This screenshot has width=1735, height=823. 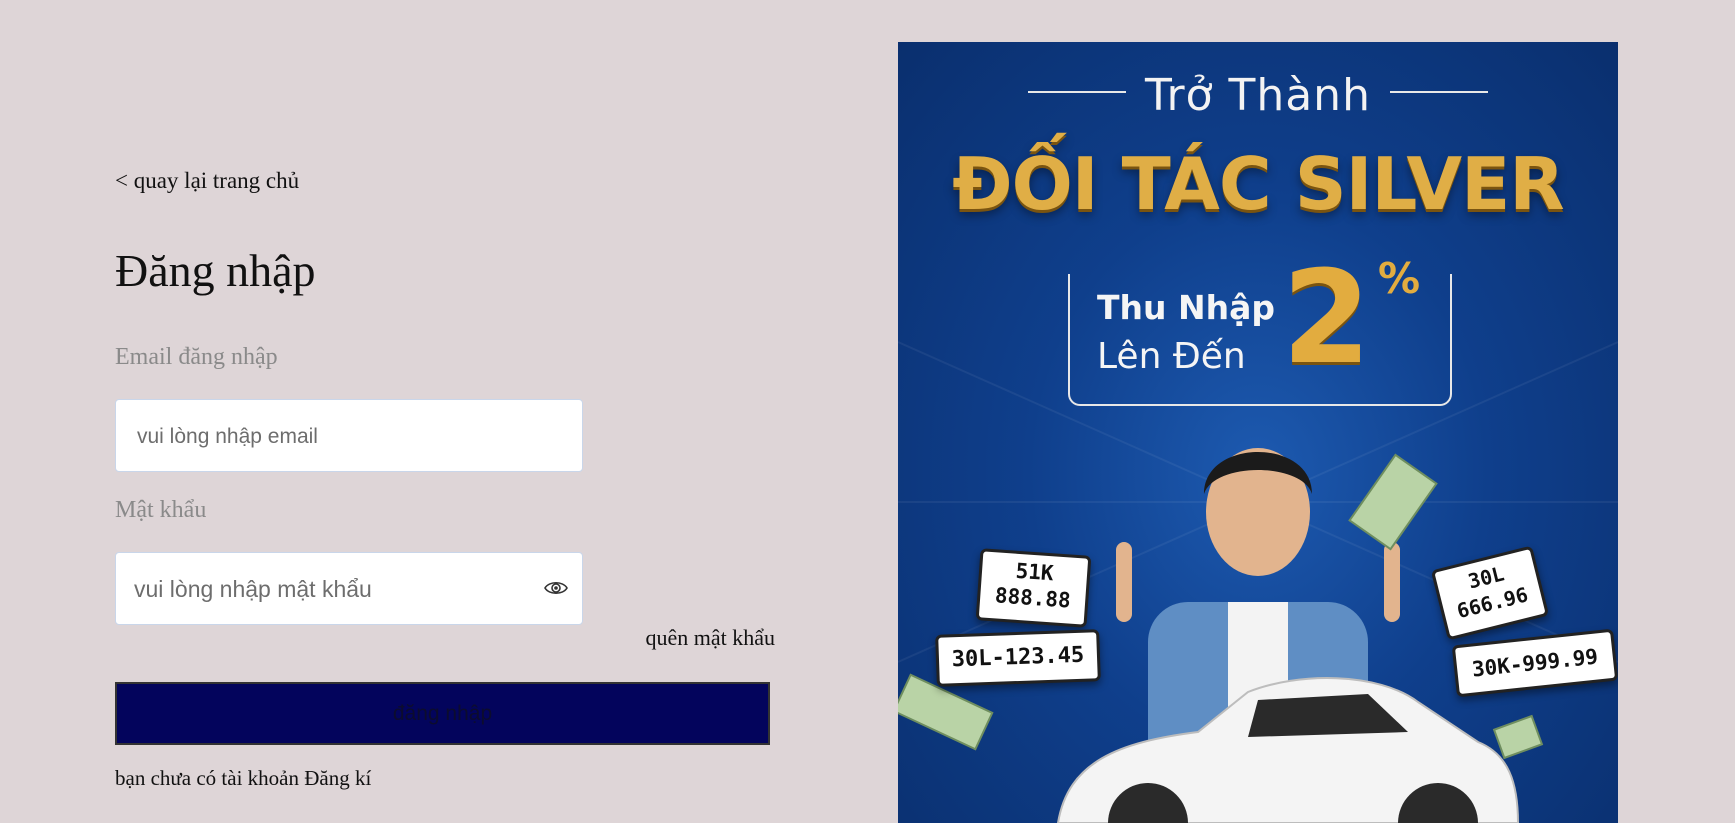 What do you see at coordinates (337, 778) in the screenshot?
I see `signup-link: Đăng kí` at bounding box center [337, 778].